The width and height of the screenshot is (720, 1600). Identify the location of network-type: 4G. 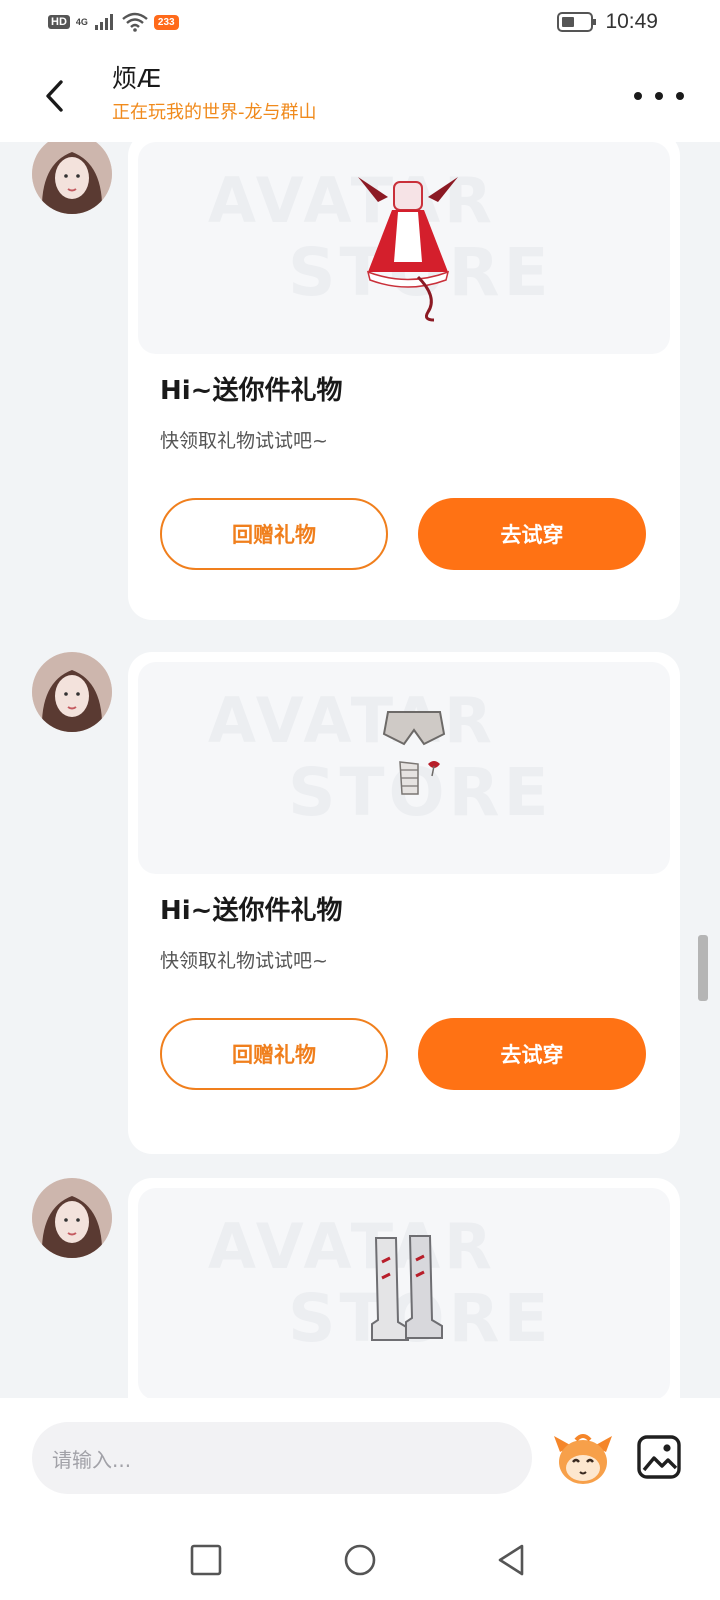
(81, 22).